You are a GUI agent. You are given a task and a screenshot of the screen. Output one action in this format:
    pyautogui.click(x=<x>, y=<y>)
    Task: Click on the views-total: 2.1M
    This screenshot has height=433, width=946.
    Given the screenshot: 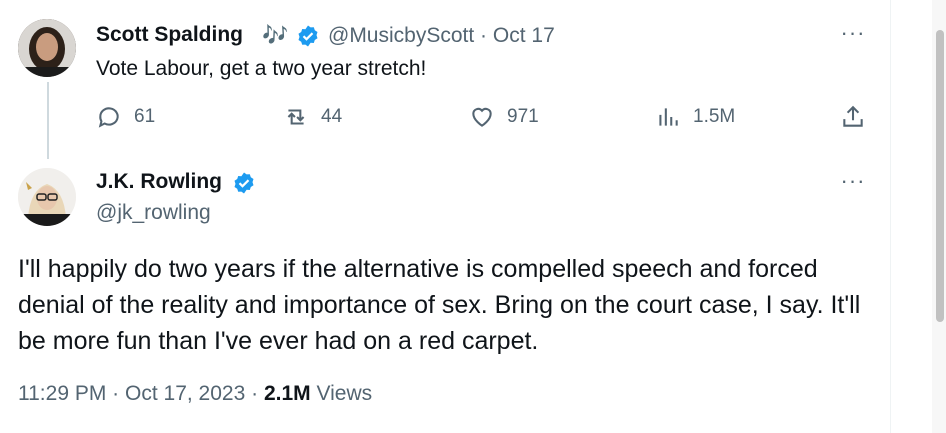 What is the action you would take?
    pyautogui.click(x=287, y=393)
    